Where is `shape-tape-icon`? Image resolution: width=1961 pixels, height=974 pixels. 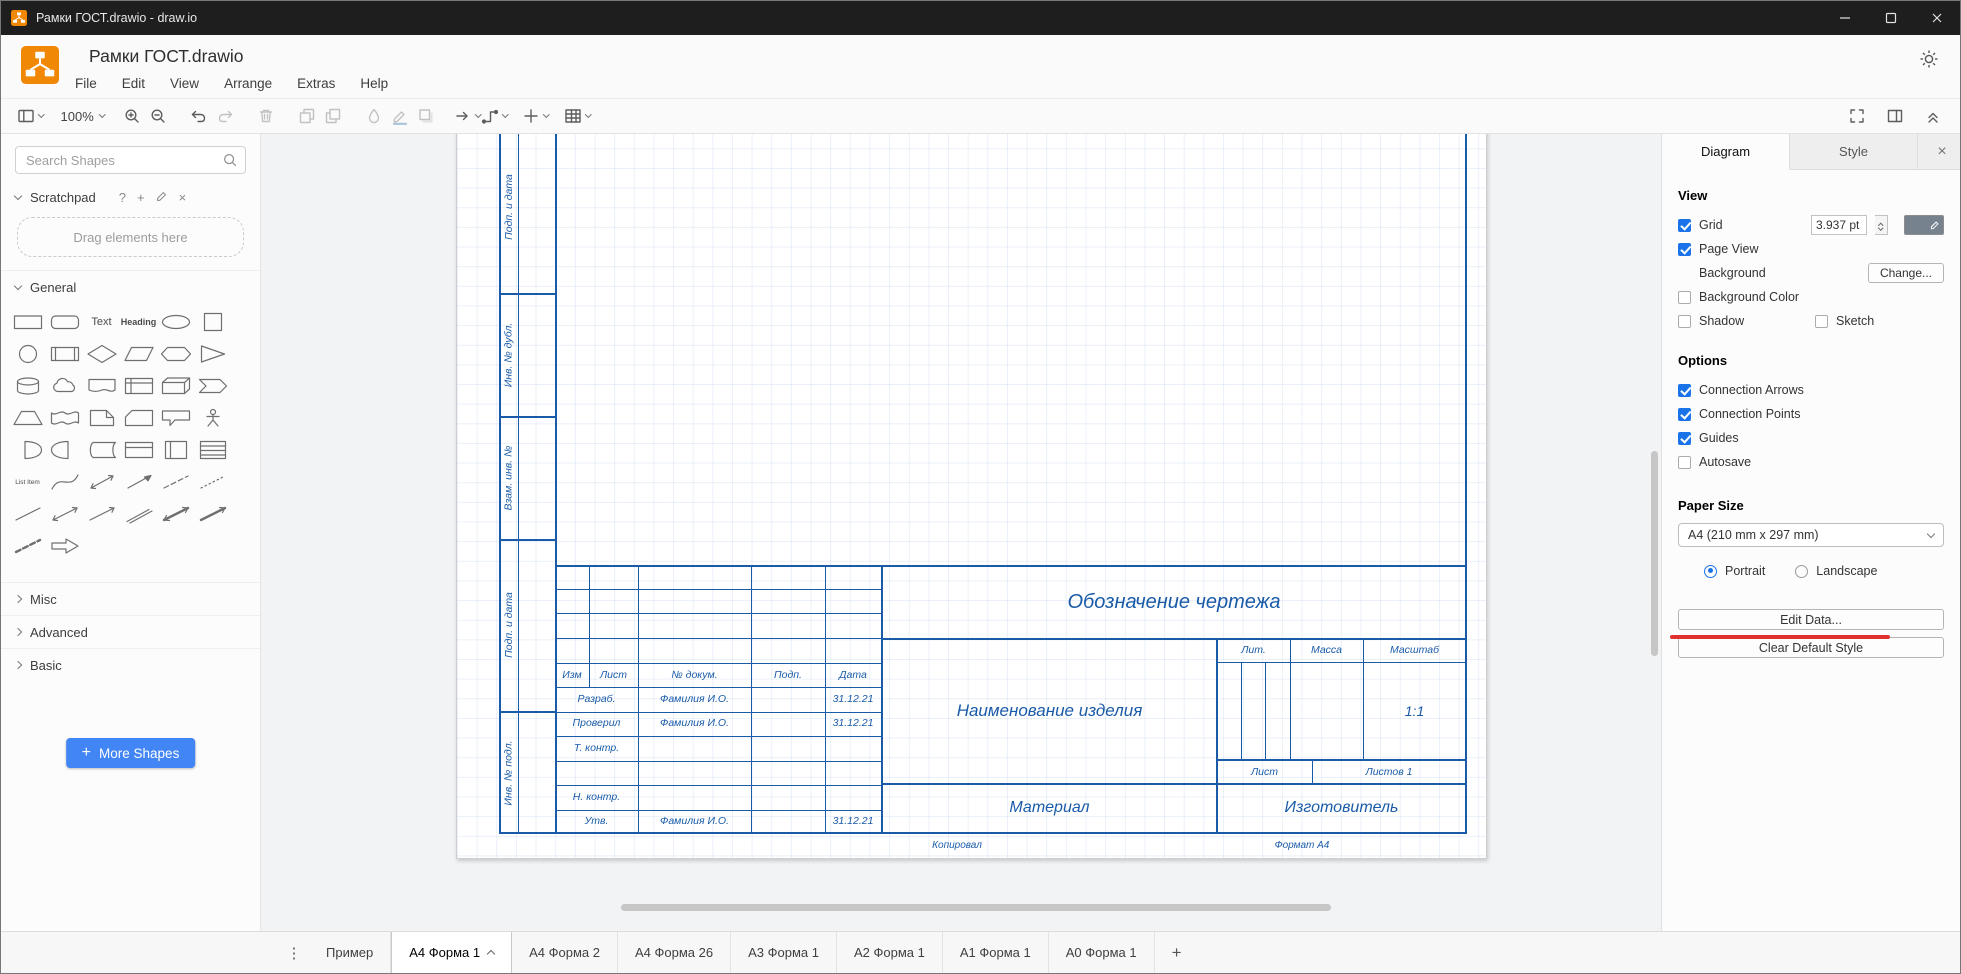 shape-tape-icon is located at coordinates (64, 418).